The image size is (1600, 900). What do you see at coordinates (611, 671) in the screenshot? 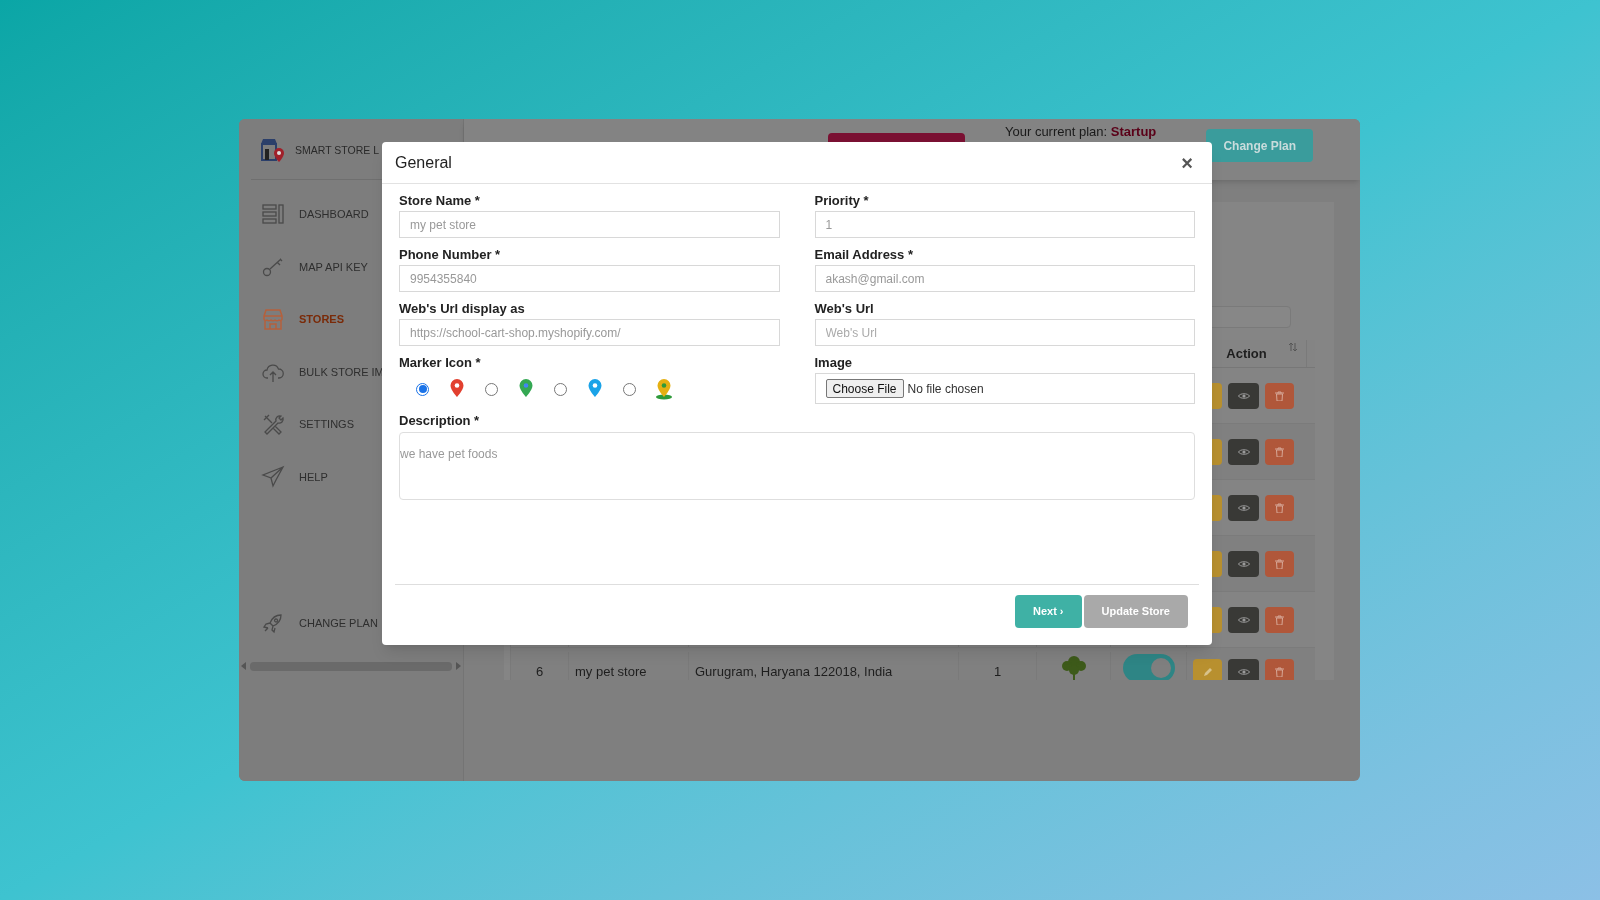
I see `table-cell-text: my pet store` at bounding box center [611, 671].